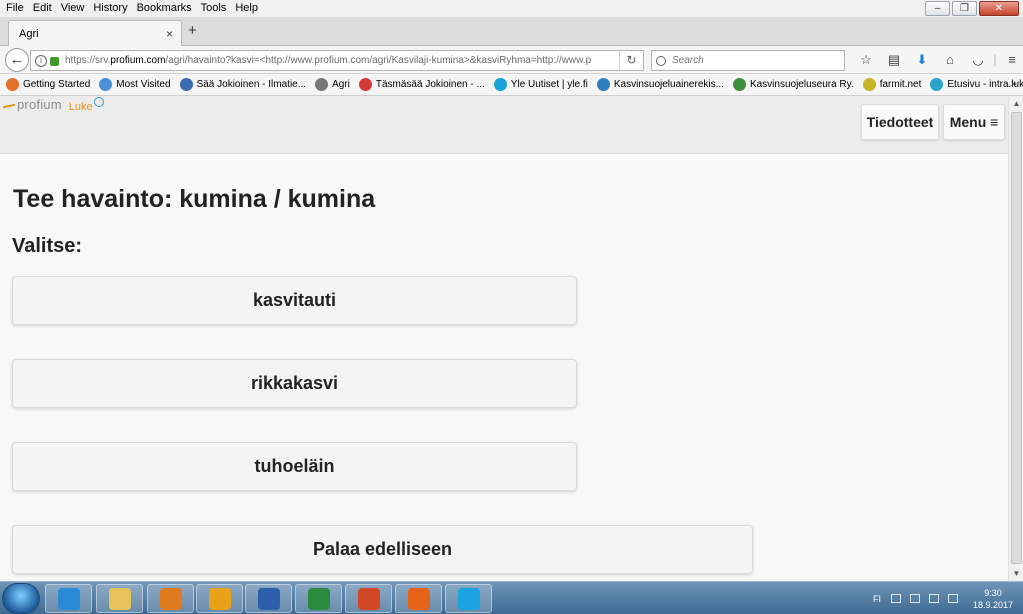  Describe the element at coordinates (54, 61) in the screenshot. I see `lock-icon` at that location.